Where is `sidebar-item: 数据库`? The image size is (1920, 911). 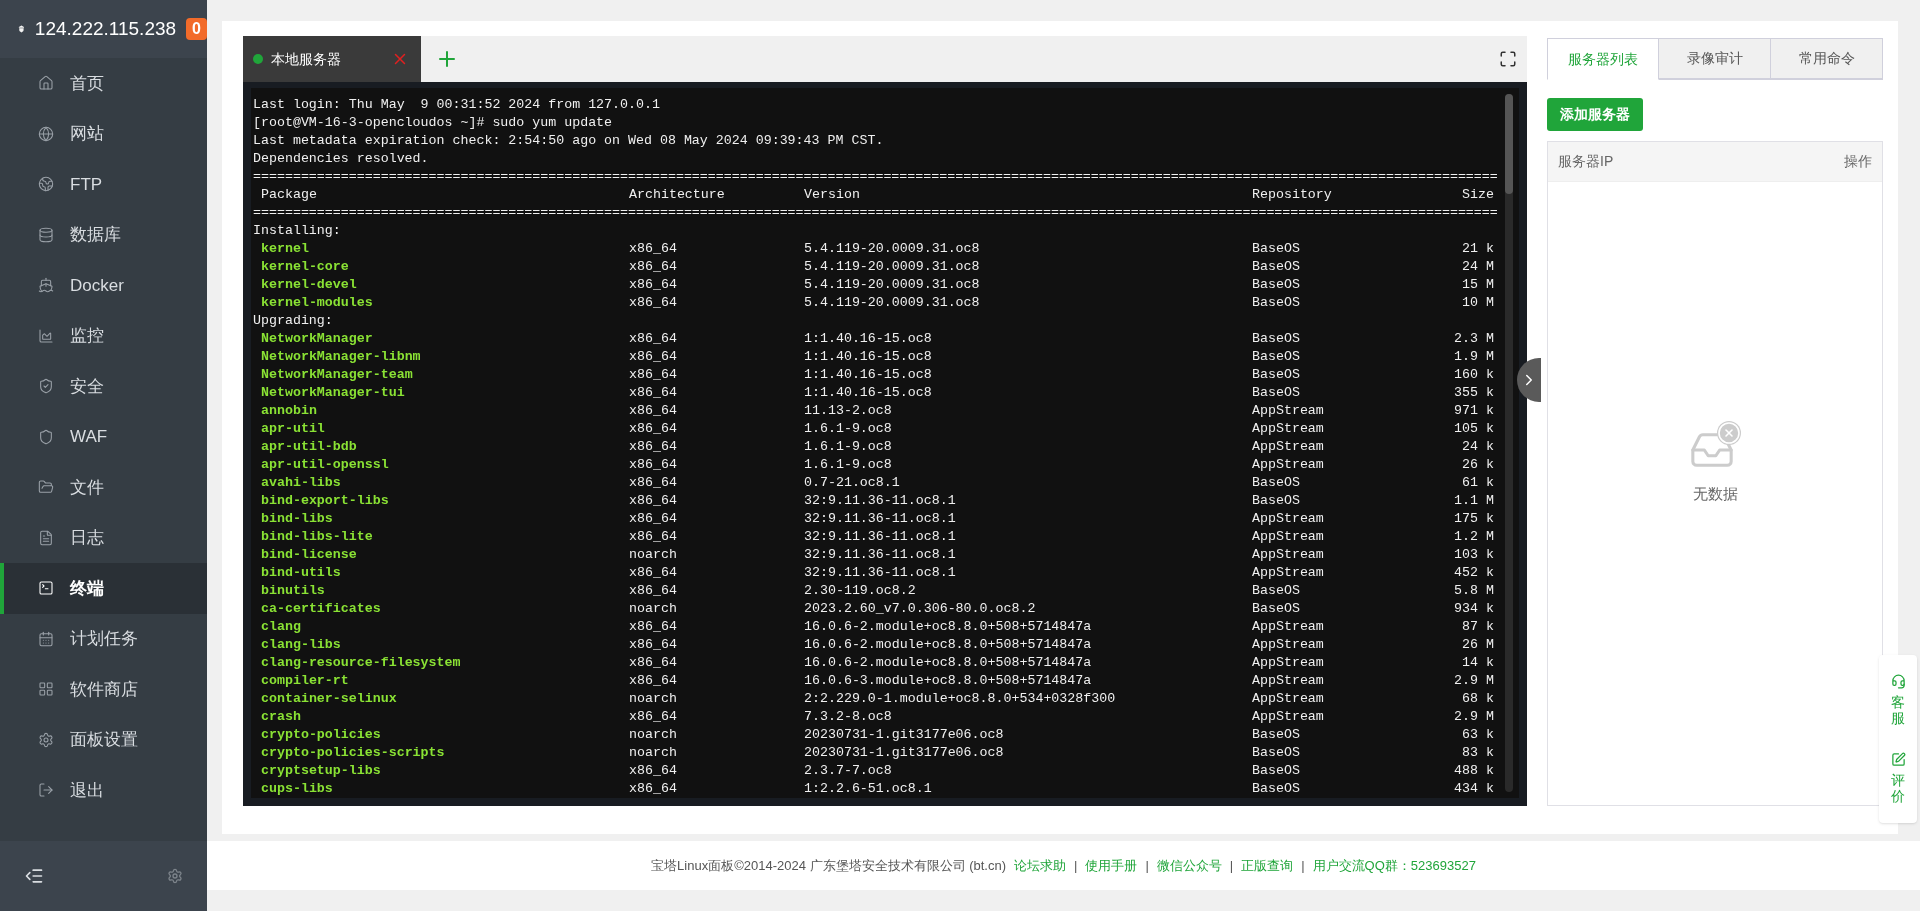
sidebar-item: 数据库 is located at coordinates (103, 234).